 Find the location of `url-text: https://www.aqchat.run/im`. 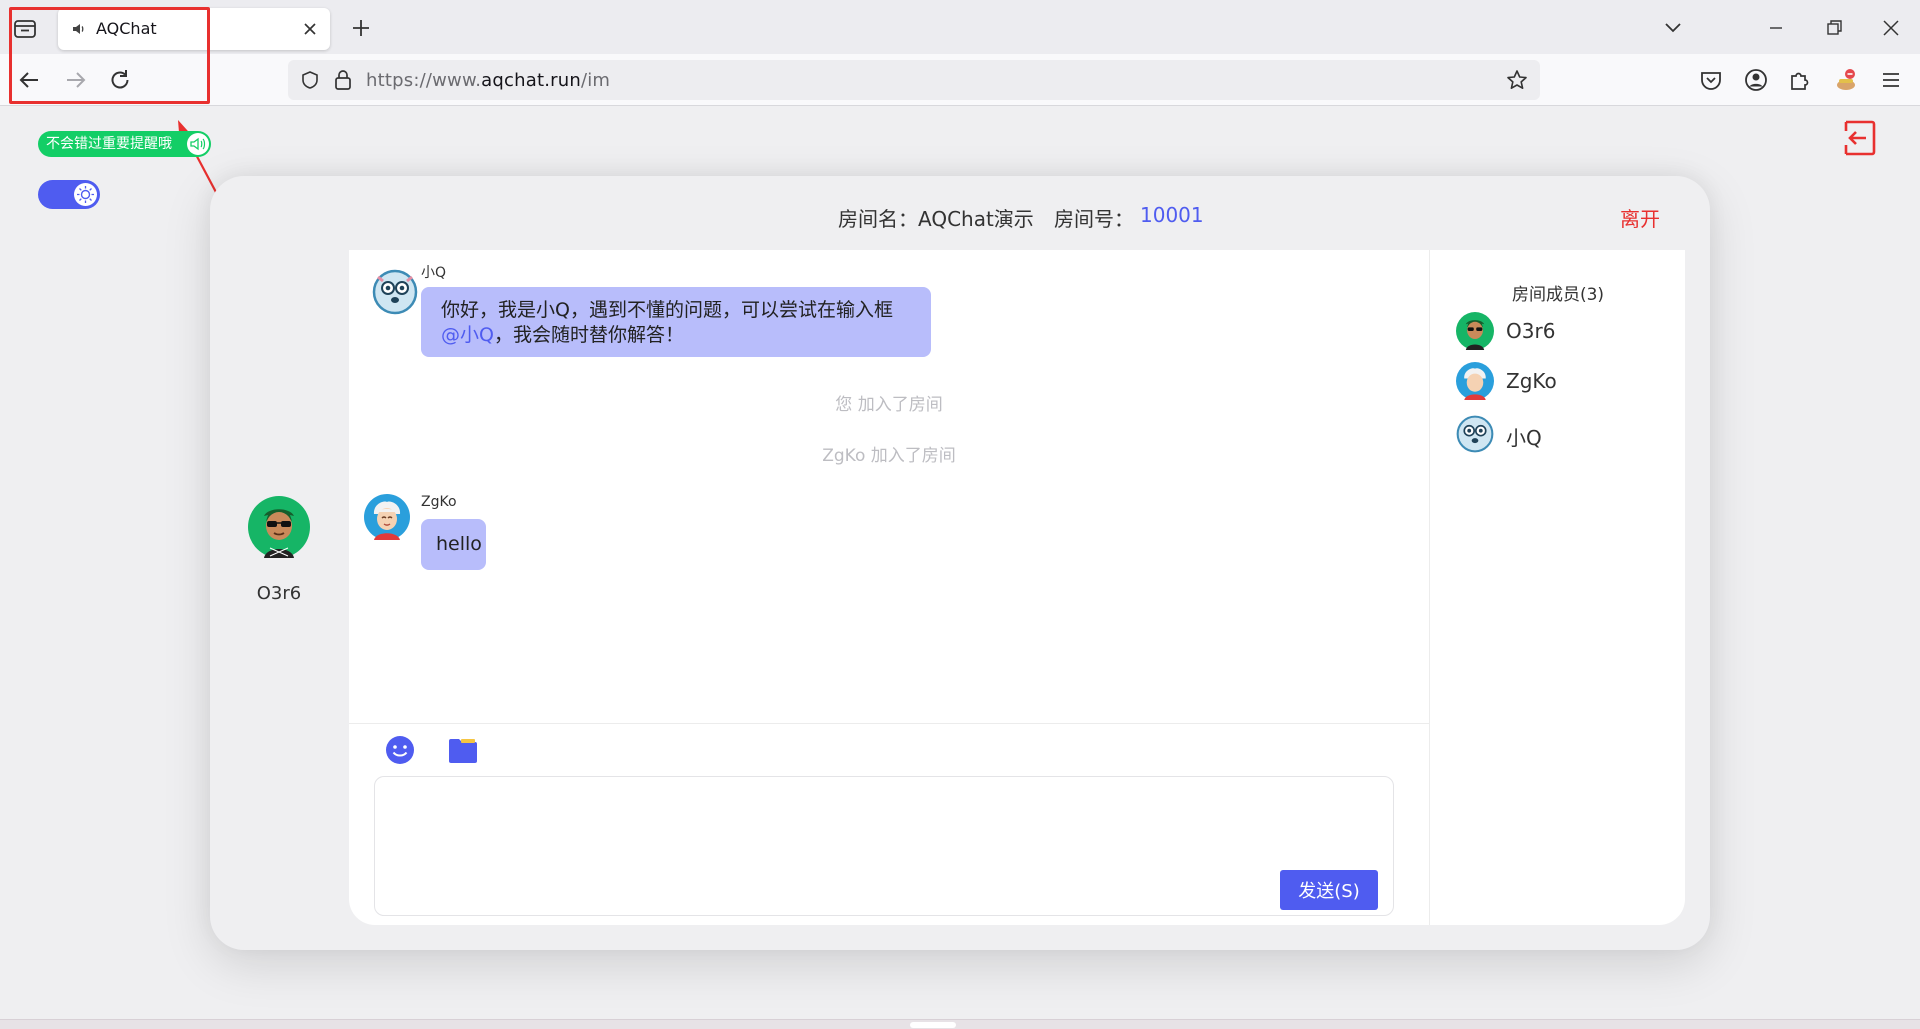

url-text: https://www.aqchat.run/im is located at coordinates (488, 80).